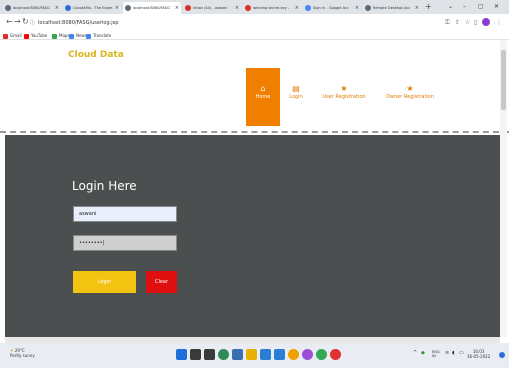 This screenshot has height=368, width=509. I want to click on bookmark-item: News, so click(78, 35).